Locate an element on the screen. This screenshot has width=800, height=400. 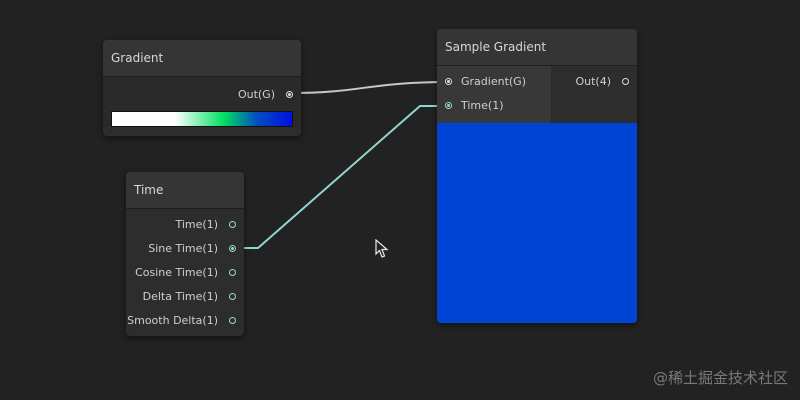
gradient-output-port-icon is located at coordinates (289, 94).